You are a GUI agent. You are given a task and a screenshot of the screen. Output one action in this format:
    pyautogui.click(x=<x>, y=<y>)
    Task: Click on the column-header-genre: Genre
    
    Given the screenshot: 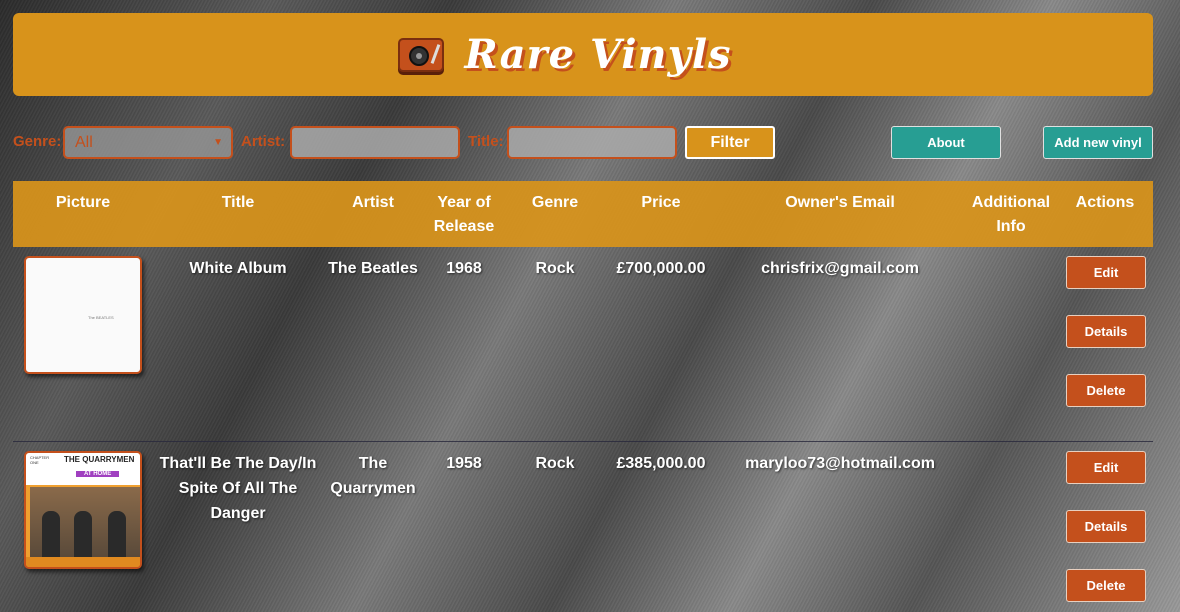 What is the action you would take?
    pyautogui.click(x=555, y=202)
    